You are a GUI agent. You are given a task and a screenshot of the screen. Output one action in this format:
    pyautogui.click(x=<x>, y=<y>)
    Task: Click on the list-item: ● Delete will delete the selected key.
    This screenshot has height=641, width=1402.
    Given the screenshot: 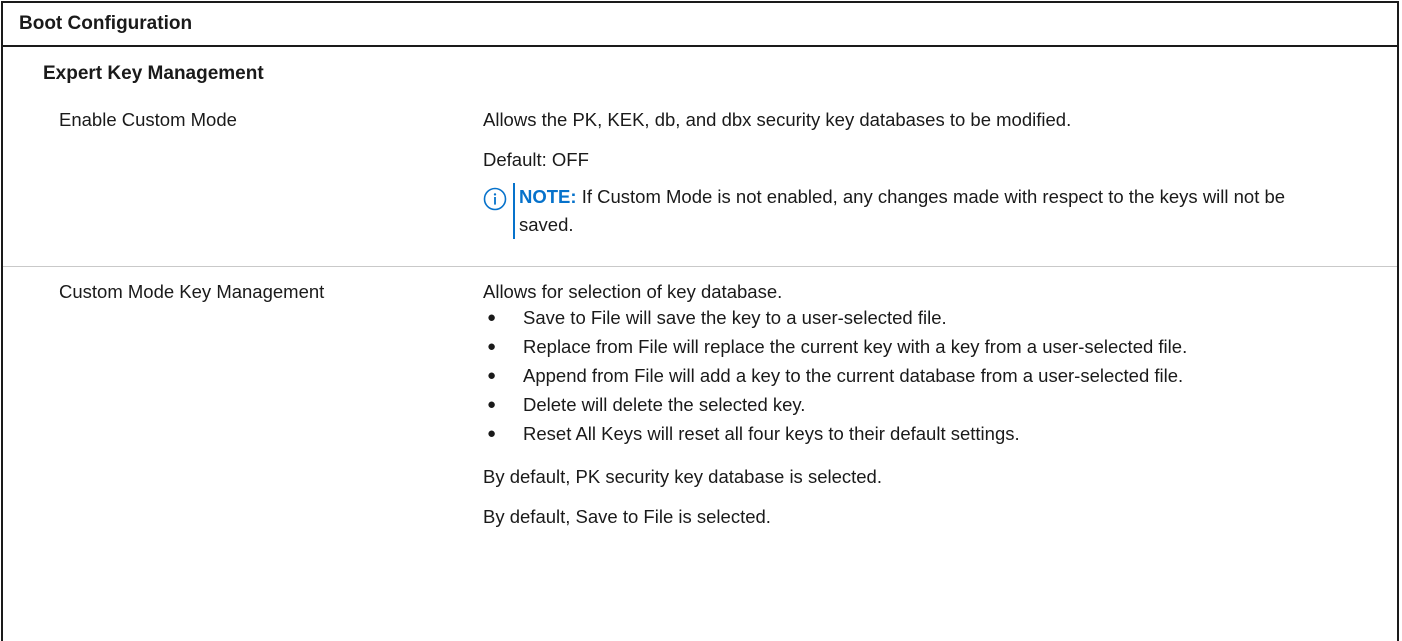 What is the action you would take?
    pyautogui.click(x=646, y=404)
    